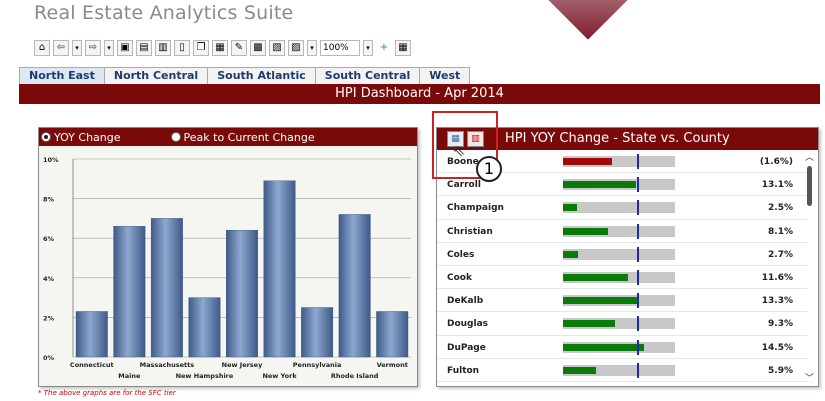  Describe the element at coordinates (470, 231) in the screenshot. I see `county-name: Christian` at that location.